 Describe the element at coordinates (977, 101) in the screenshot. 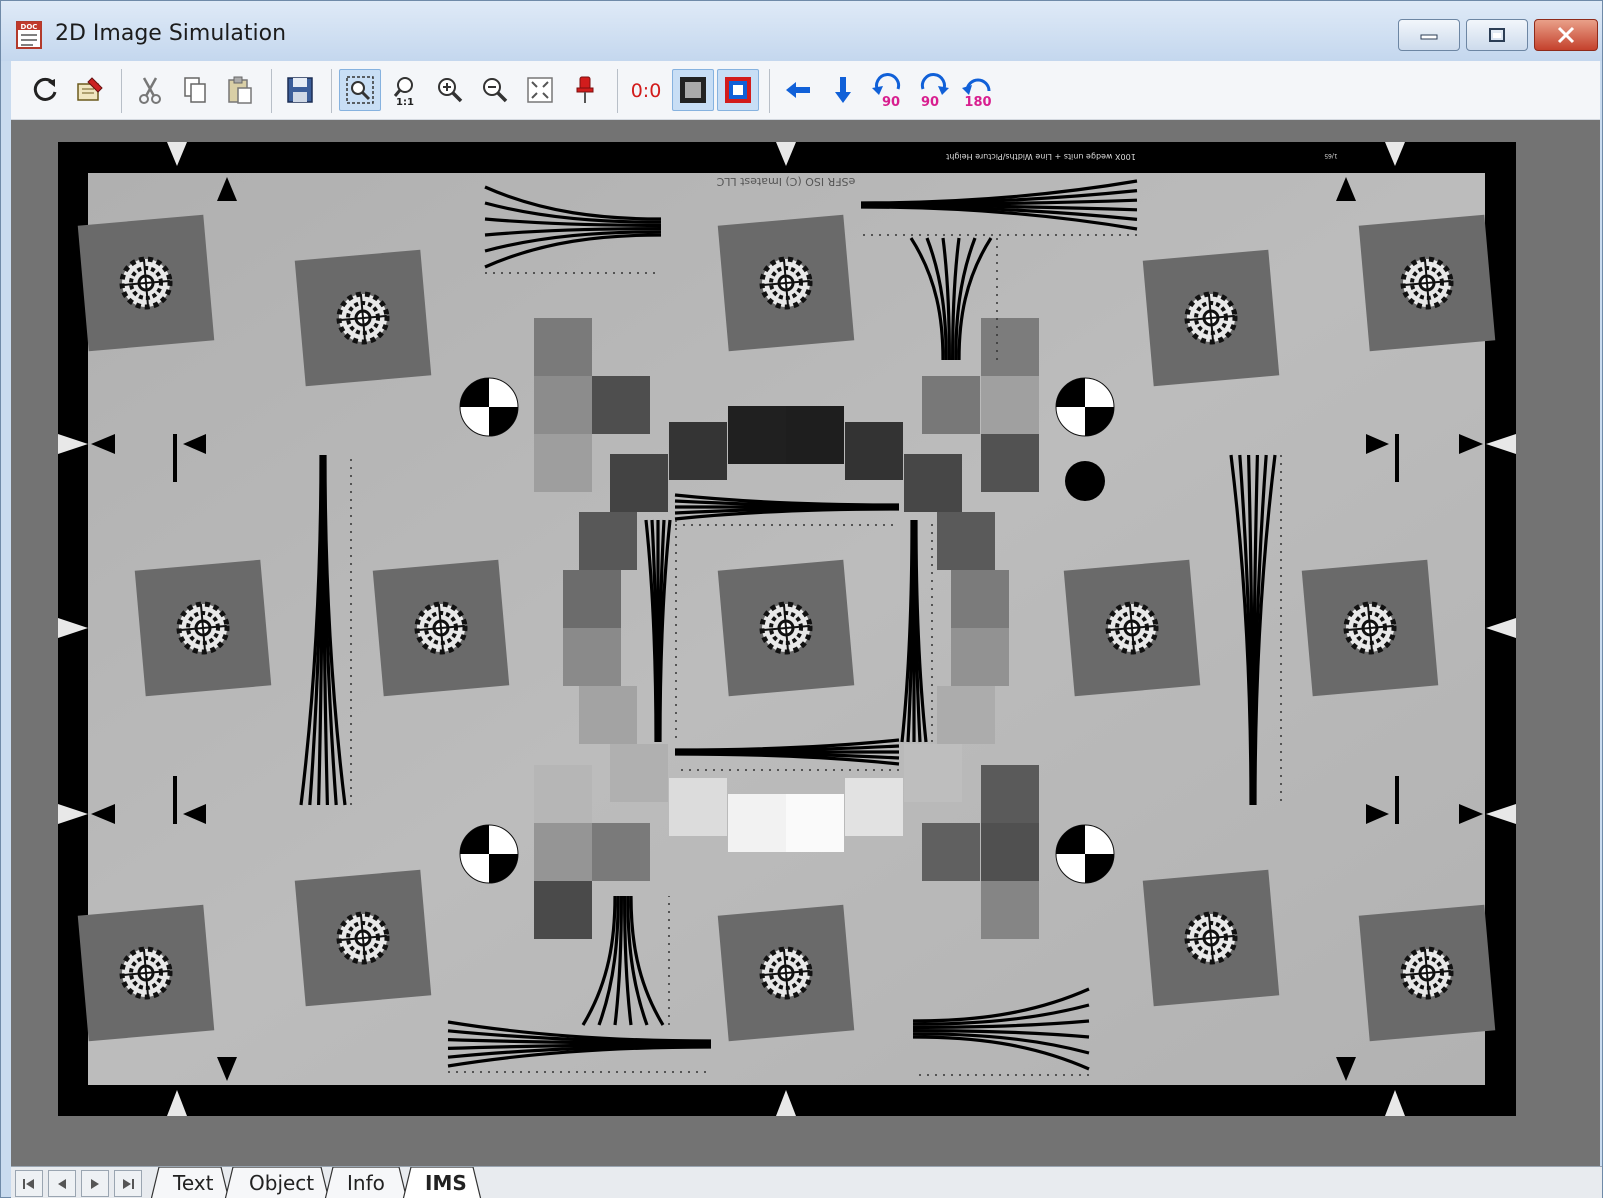

I see `rotate-180-label: 180` at that location.